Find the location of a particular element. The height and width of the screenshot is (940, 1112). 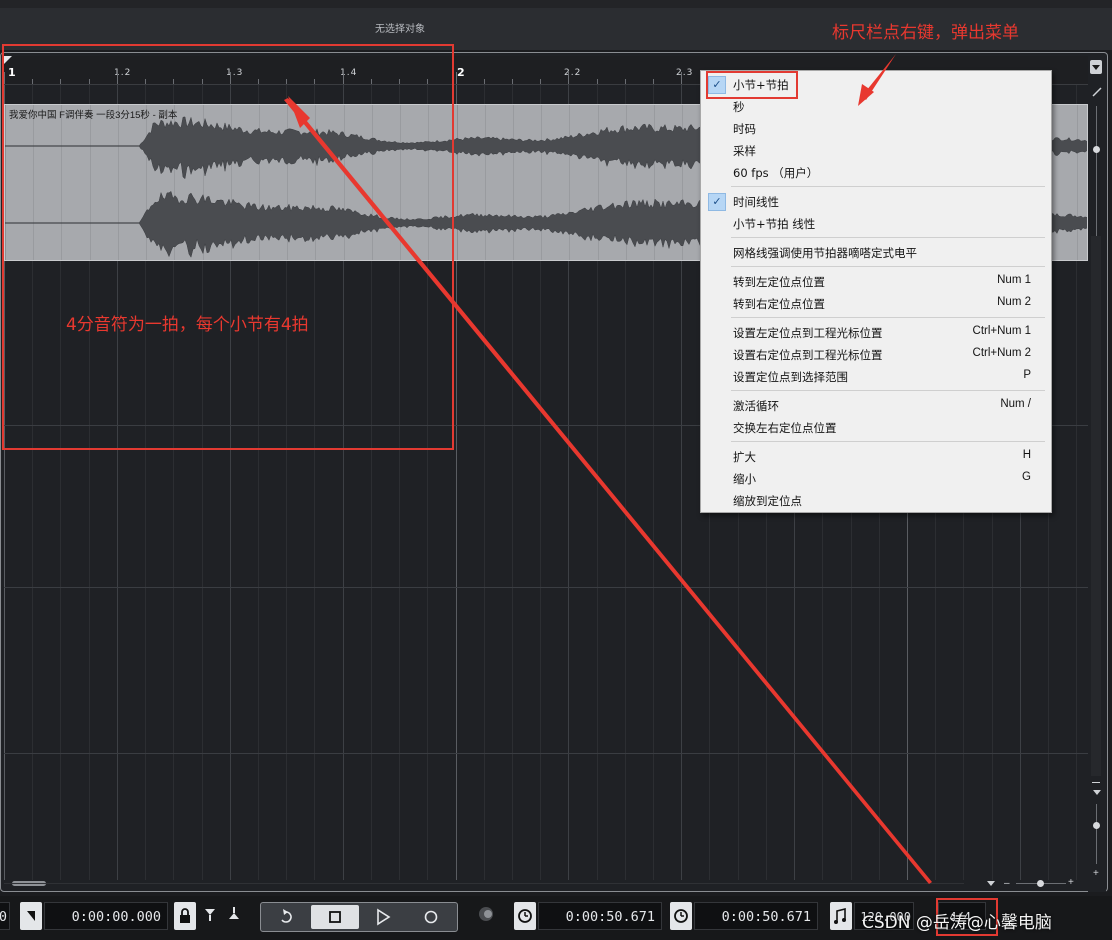

transport-controls is located at coordinates (359, 917).